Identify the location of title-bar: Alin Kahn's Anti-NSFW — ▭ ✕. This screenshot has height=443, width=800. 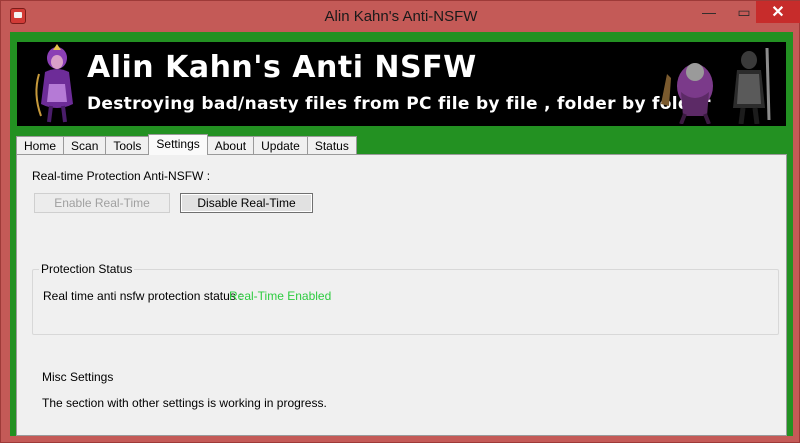
(400, 16).